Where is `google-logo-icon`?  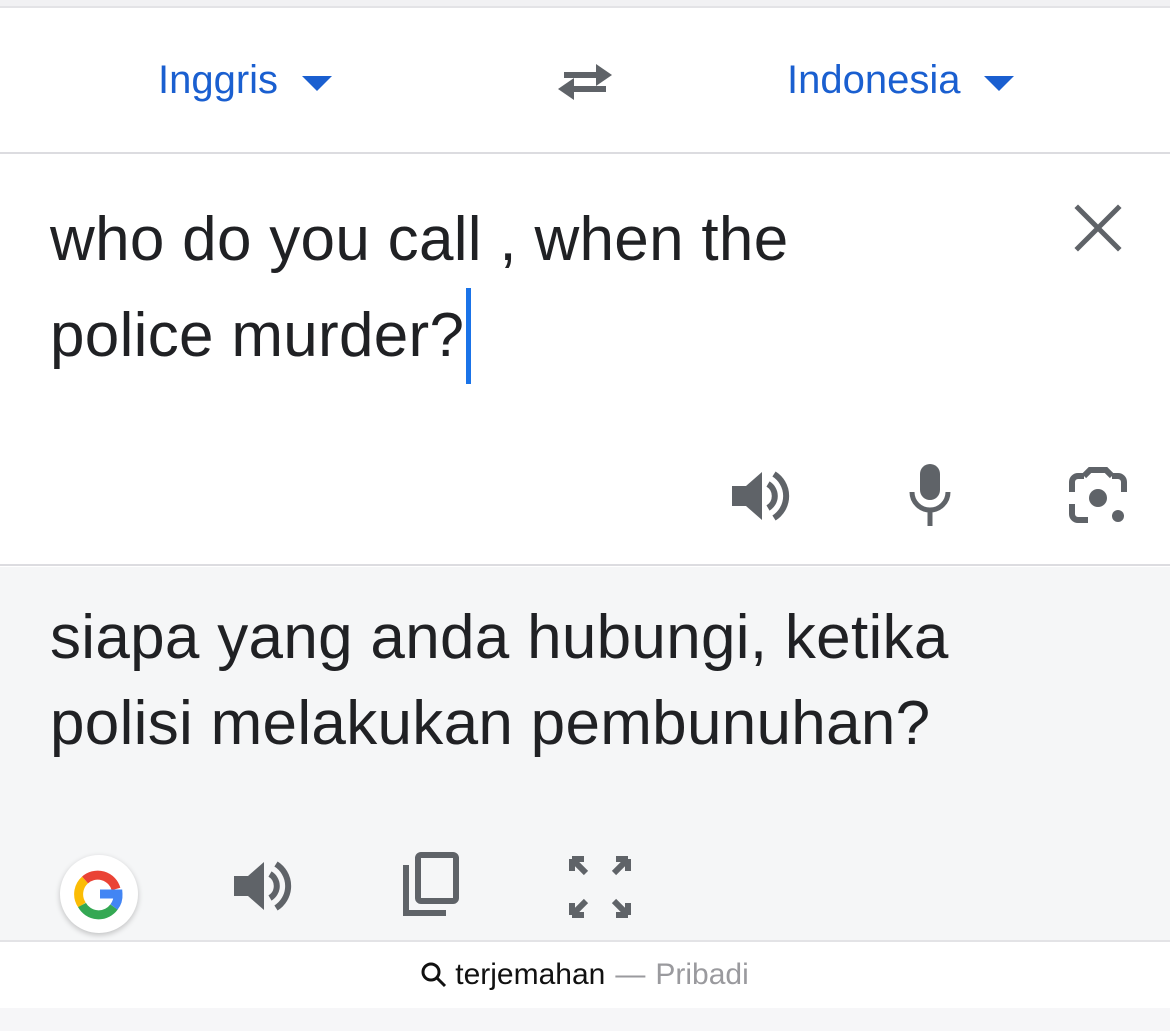 google-logo-icon is located at coordinates (98, 895).